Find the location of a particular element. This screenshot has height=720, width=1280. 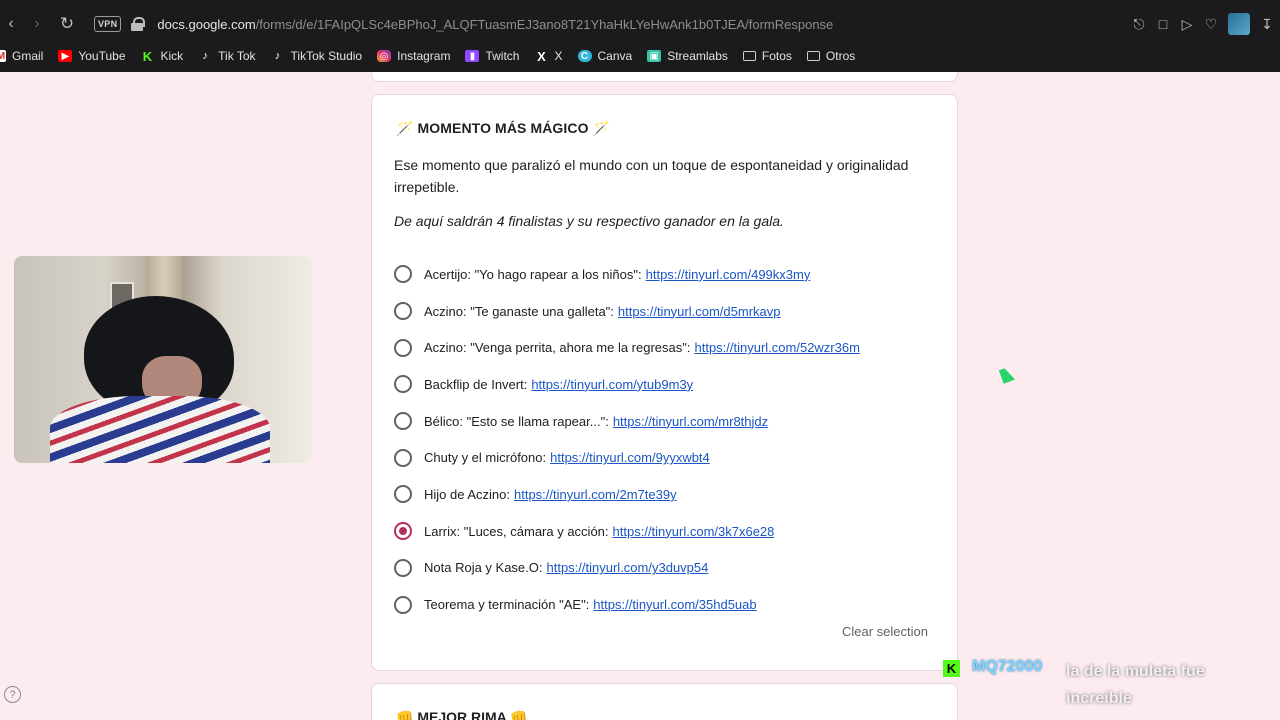

bookmark-streamlabs: ▣ Streamlabs is located at coordinates (687, 56).